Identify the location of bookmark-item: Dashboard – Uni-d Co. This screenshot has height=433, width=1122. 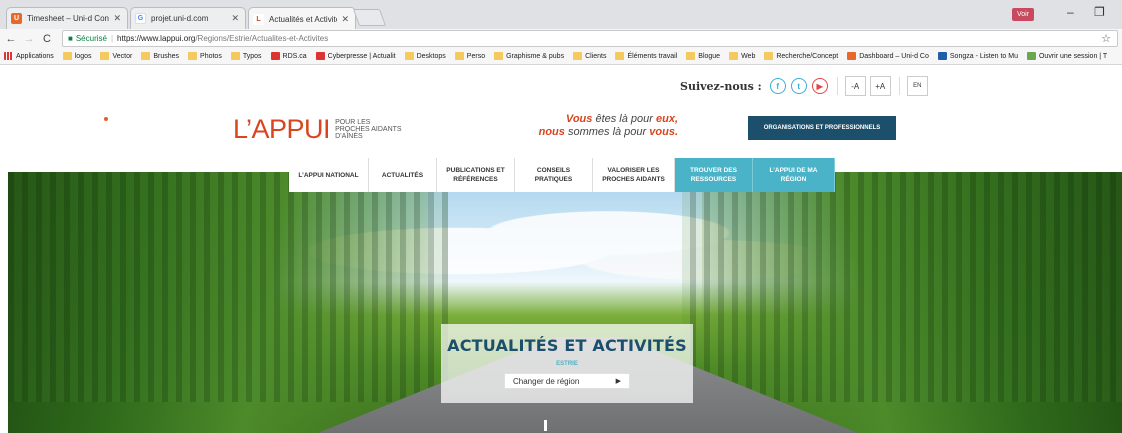
(888, 56).